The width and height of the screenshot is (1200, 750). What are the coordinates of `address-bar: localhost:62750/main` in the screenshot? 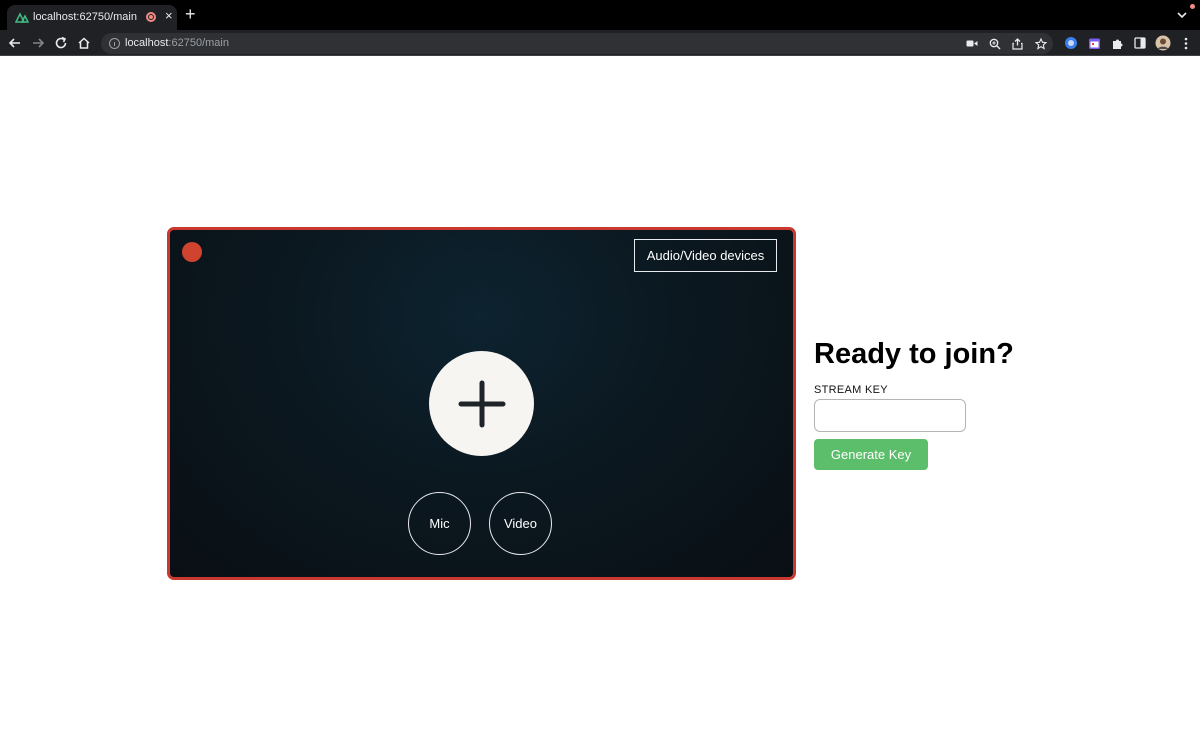 It's located at (577, 43).